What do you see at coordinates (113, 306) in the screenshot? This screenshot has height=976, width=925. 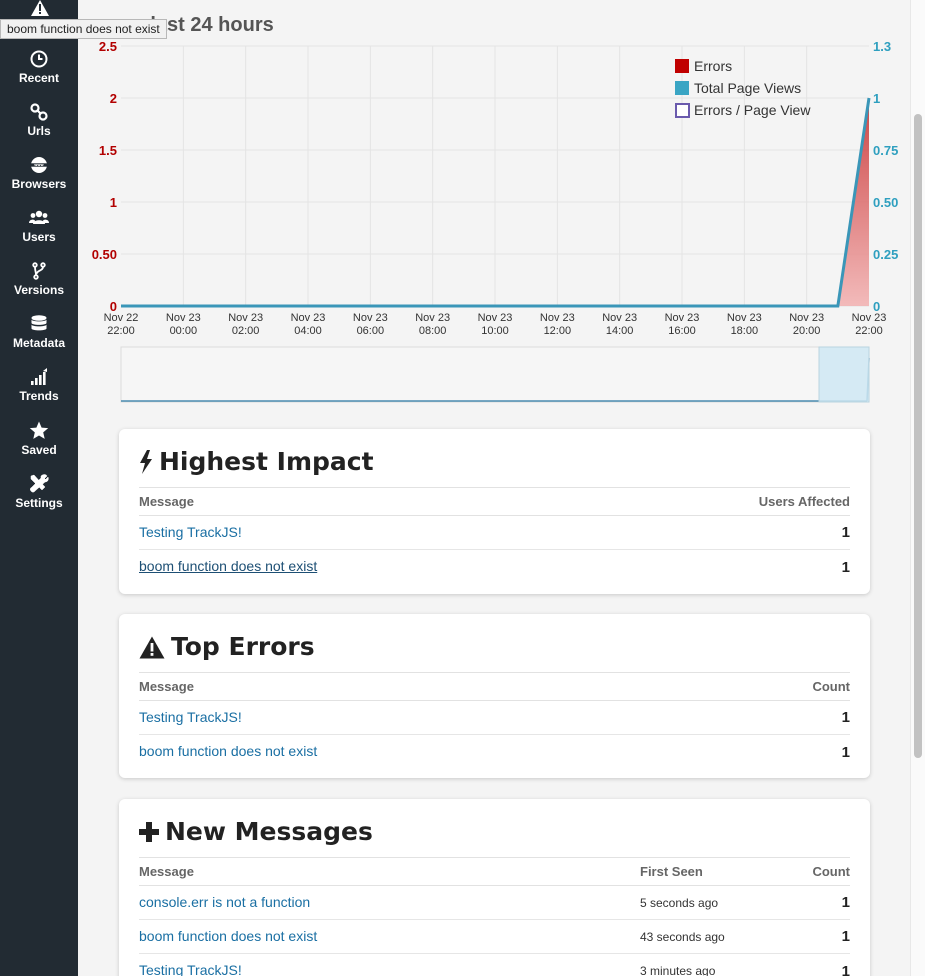 I see `y-left-tick-label: 0` at bounding box center [113, 306].